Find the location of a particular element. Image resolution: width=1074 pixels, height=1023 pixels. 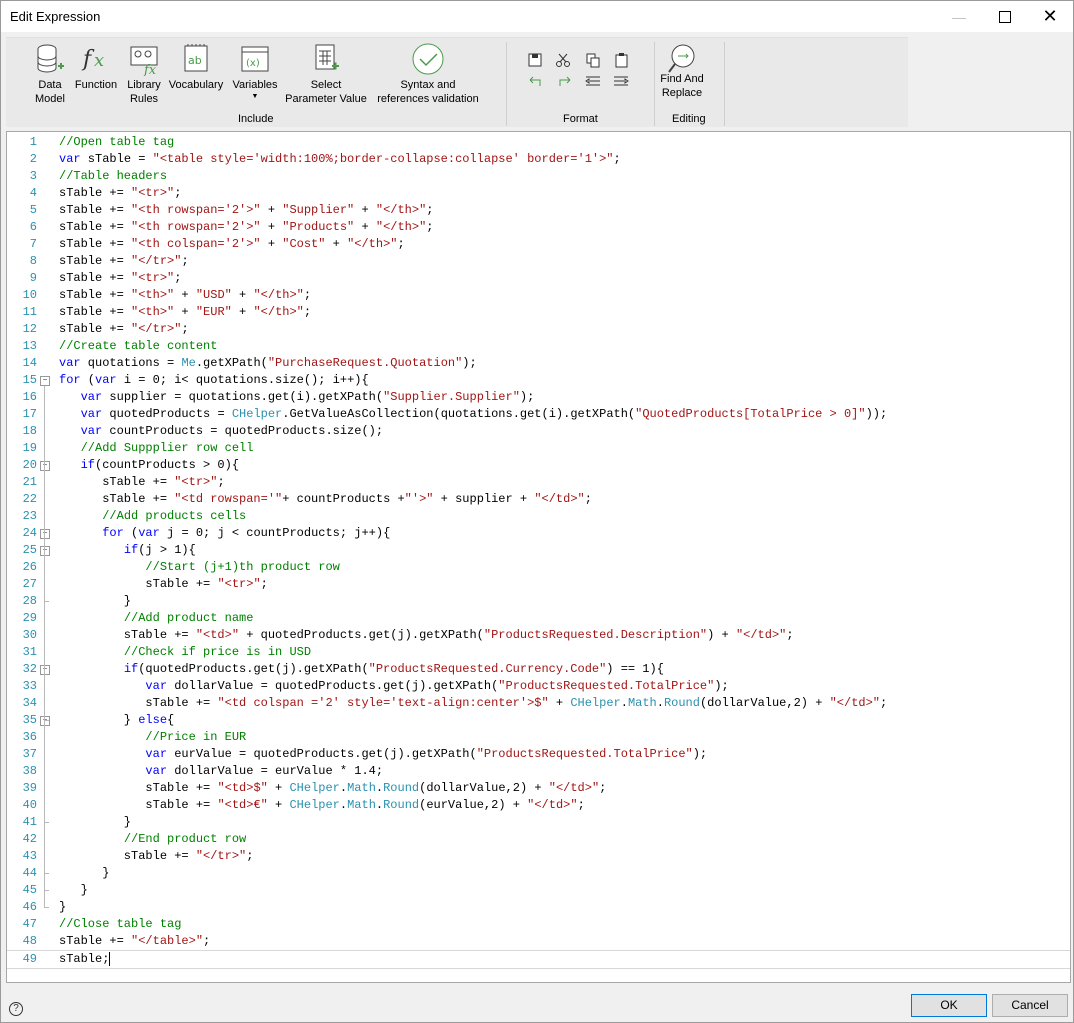

select-parameter-value-button: Select Parameter Value is located at coordinates (326, 74).